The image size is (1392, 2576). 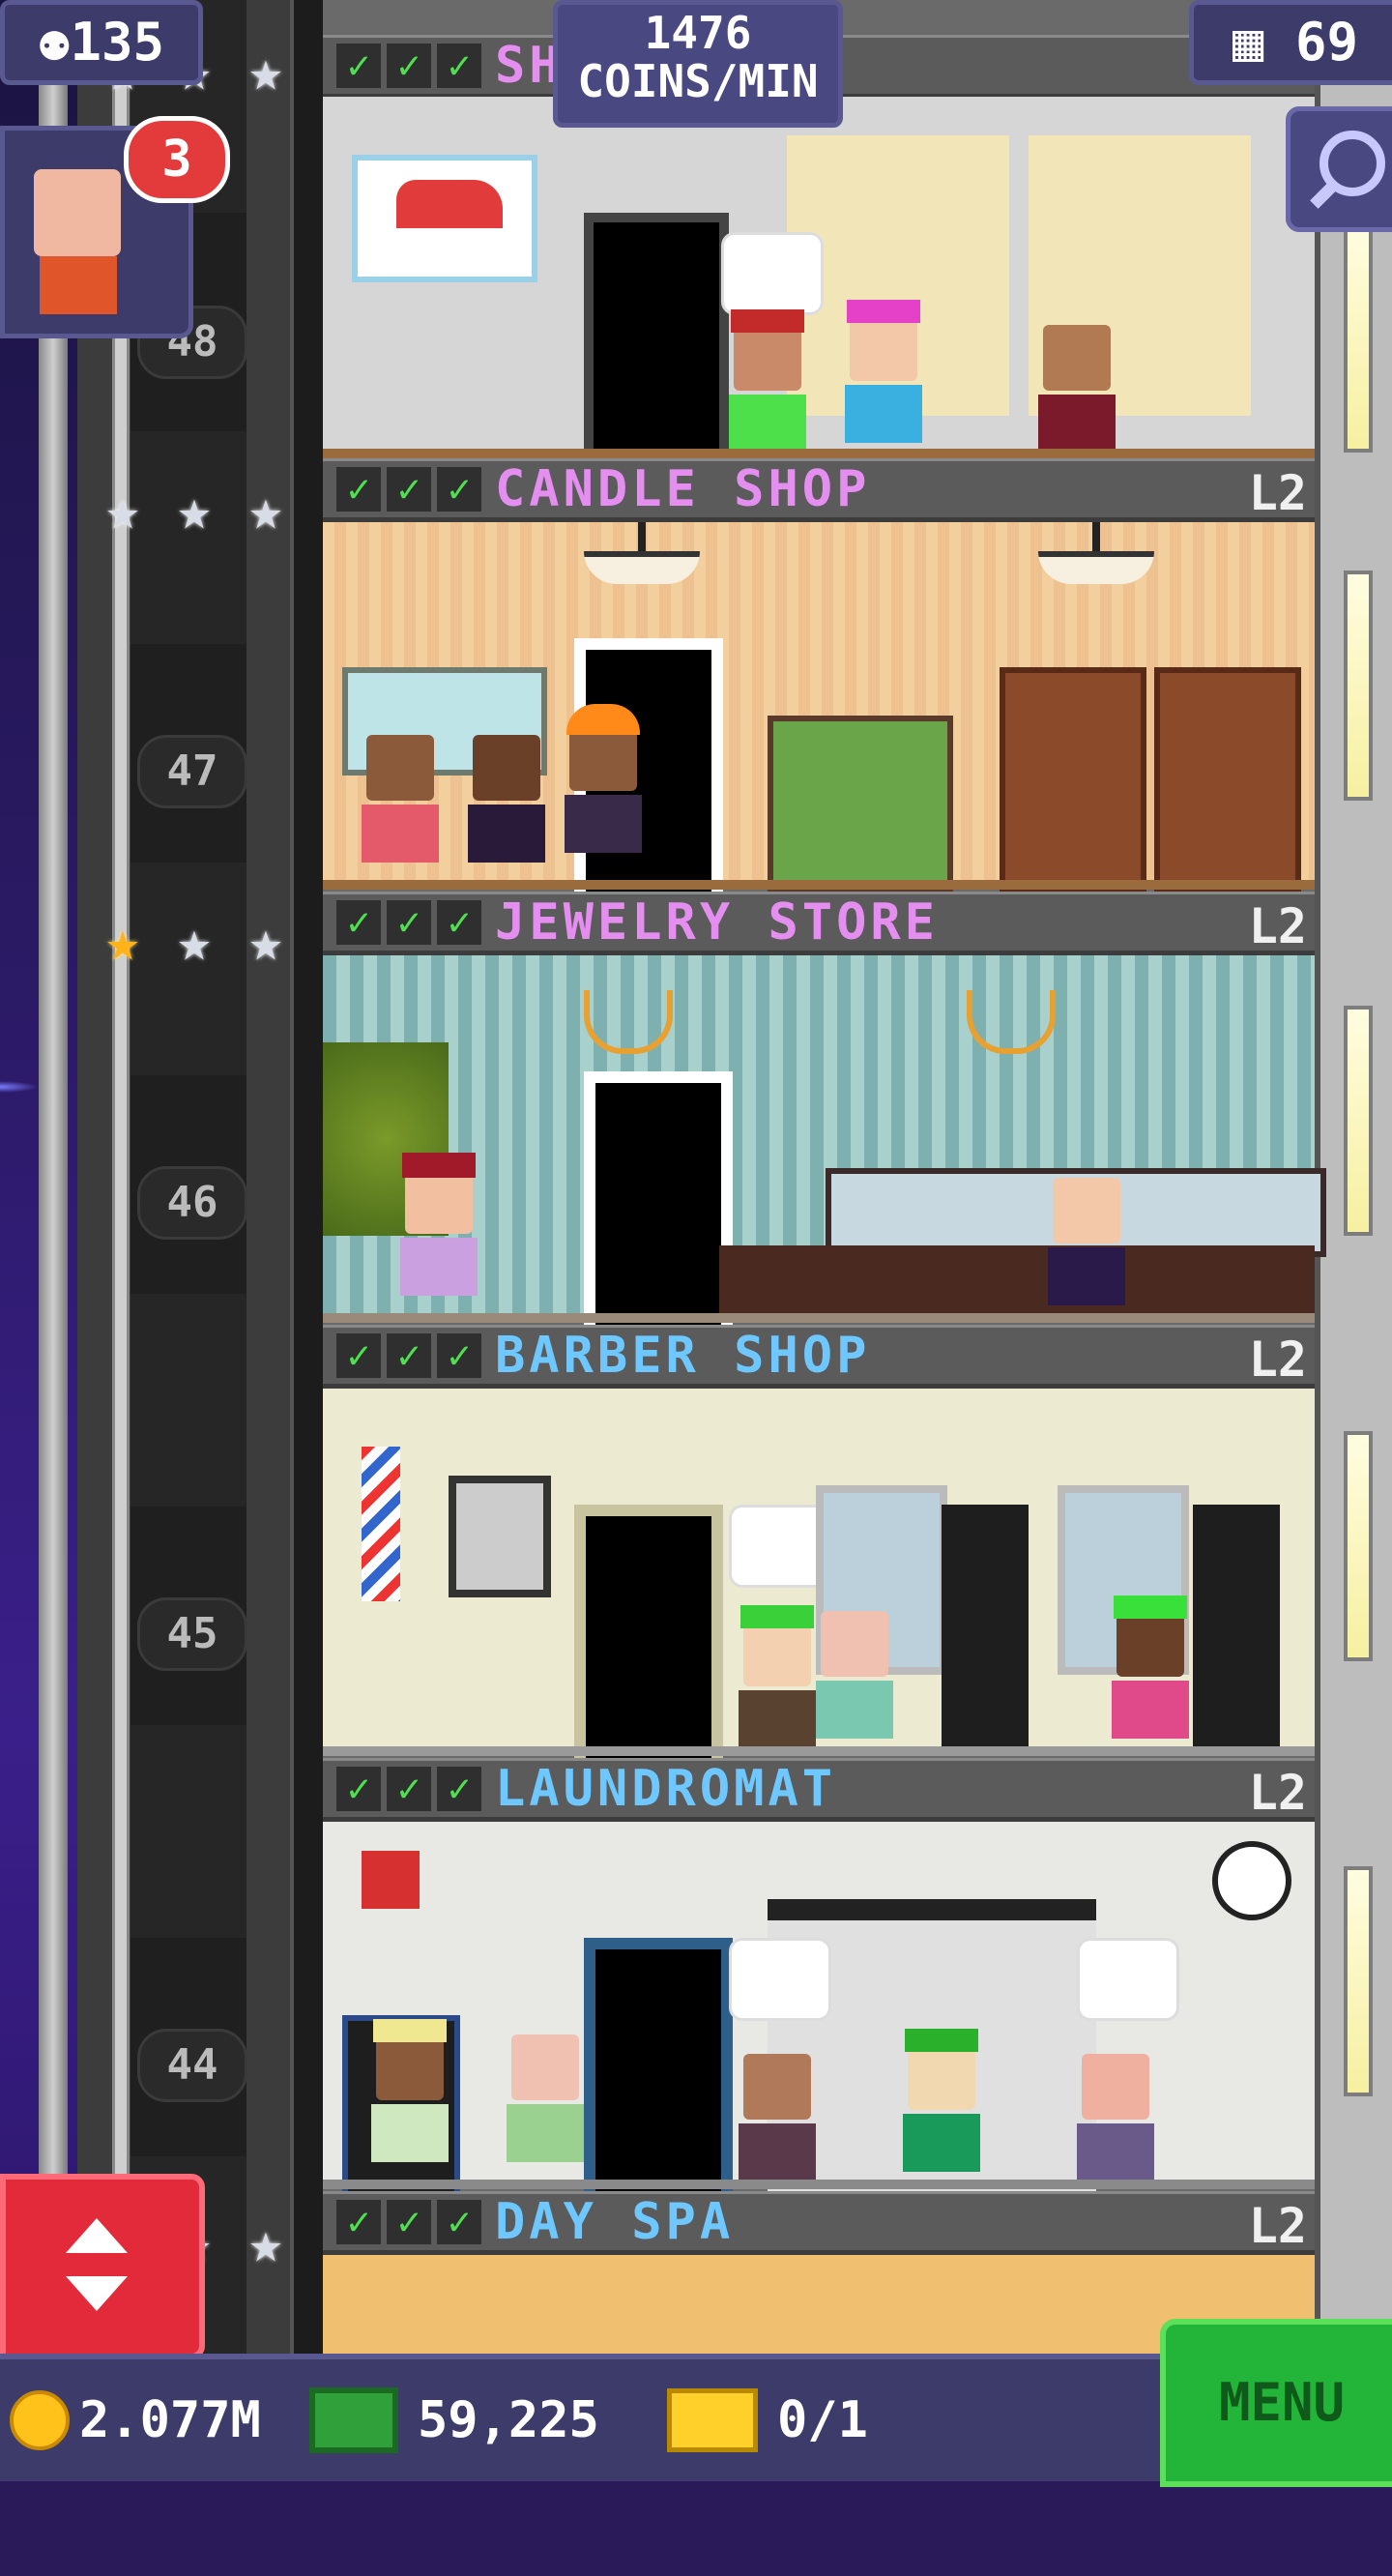 What do you see at coordinates (1290, 42) in the screenshot?
I see `floor-count: ▦ 69` at bounding box center [1290, 42].